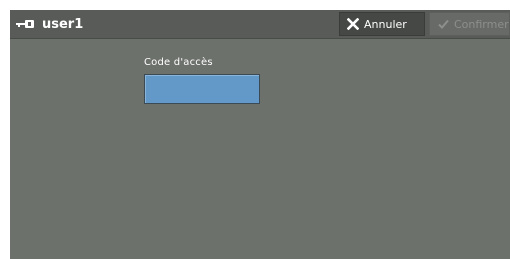 The image size is (510, 259). What do you see at coordinates (355, 24) in the screenshot?
I see `close-icon` at bounding box center [355, 24].